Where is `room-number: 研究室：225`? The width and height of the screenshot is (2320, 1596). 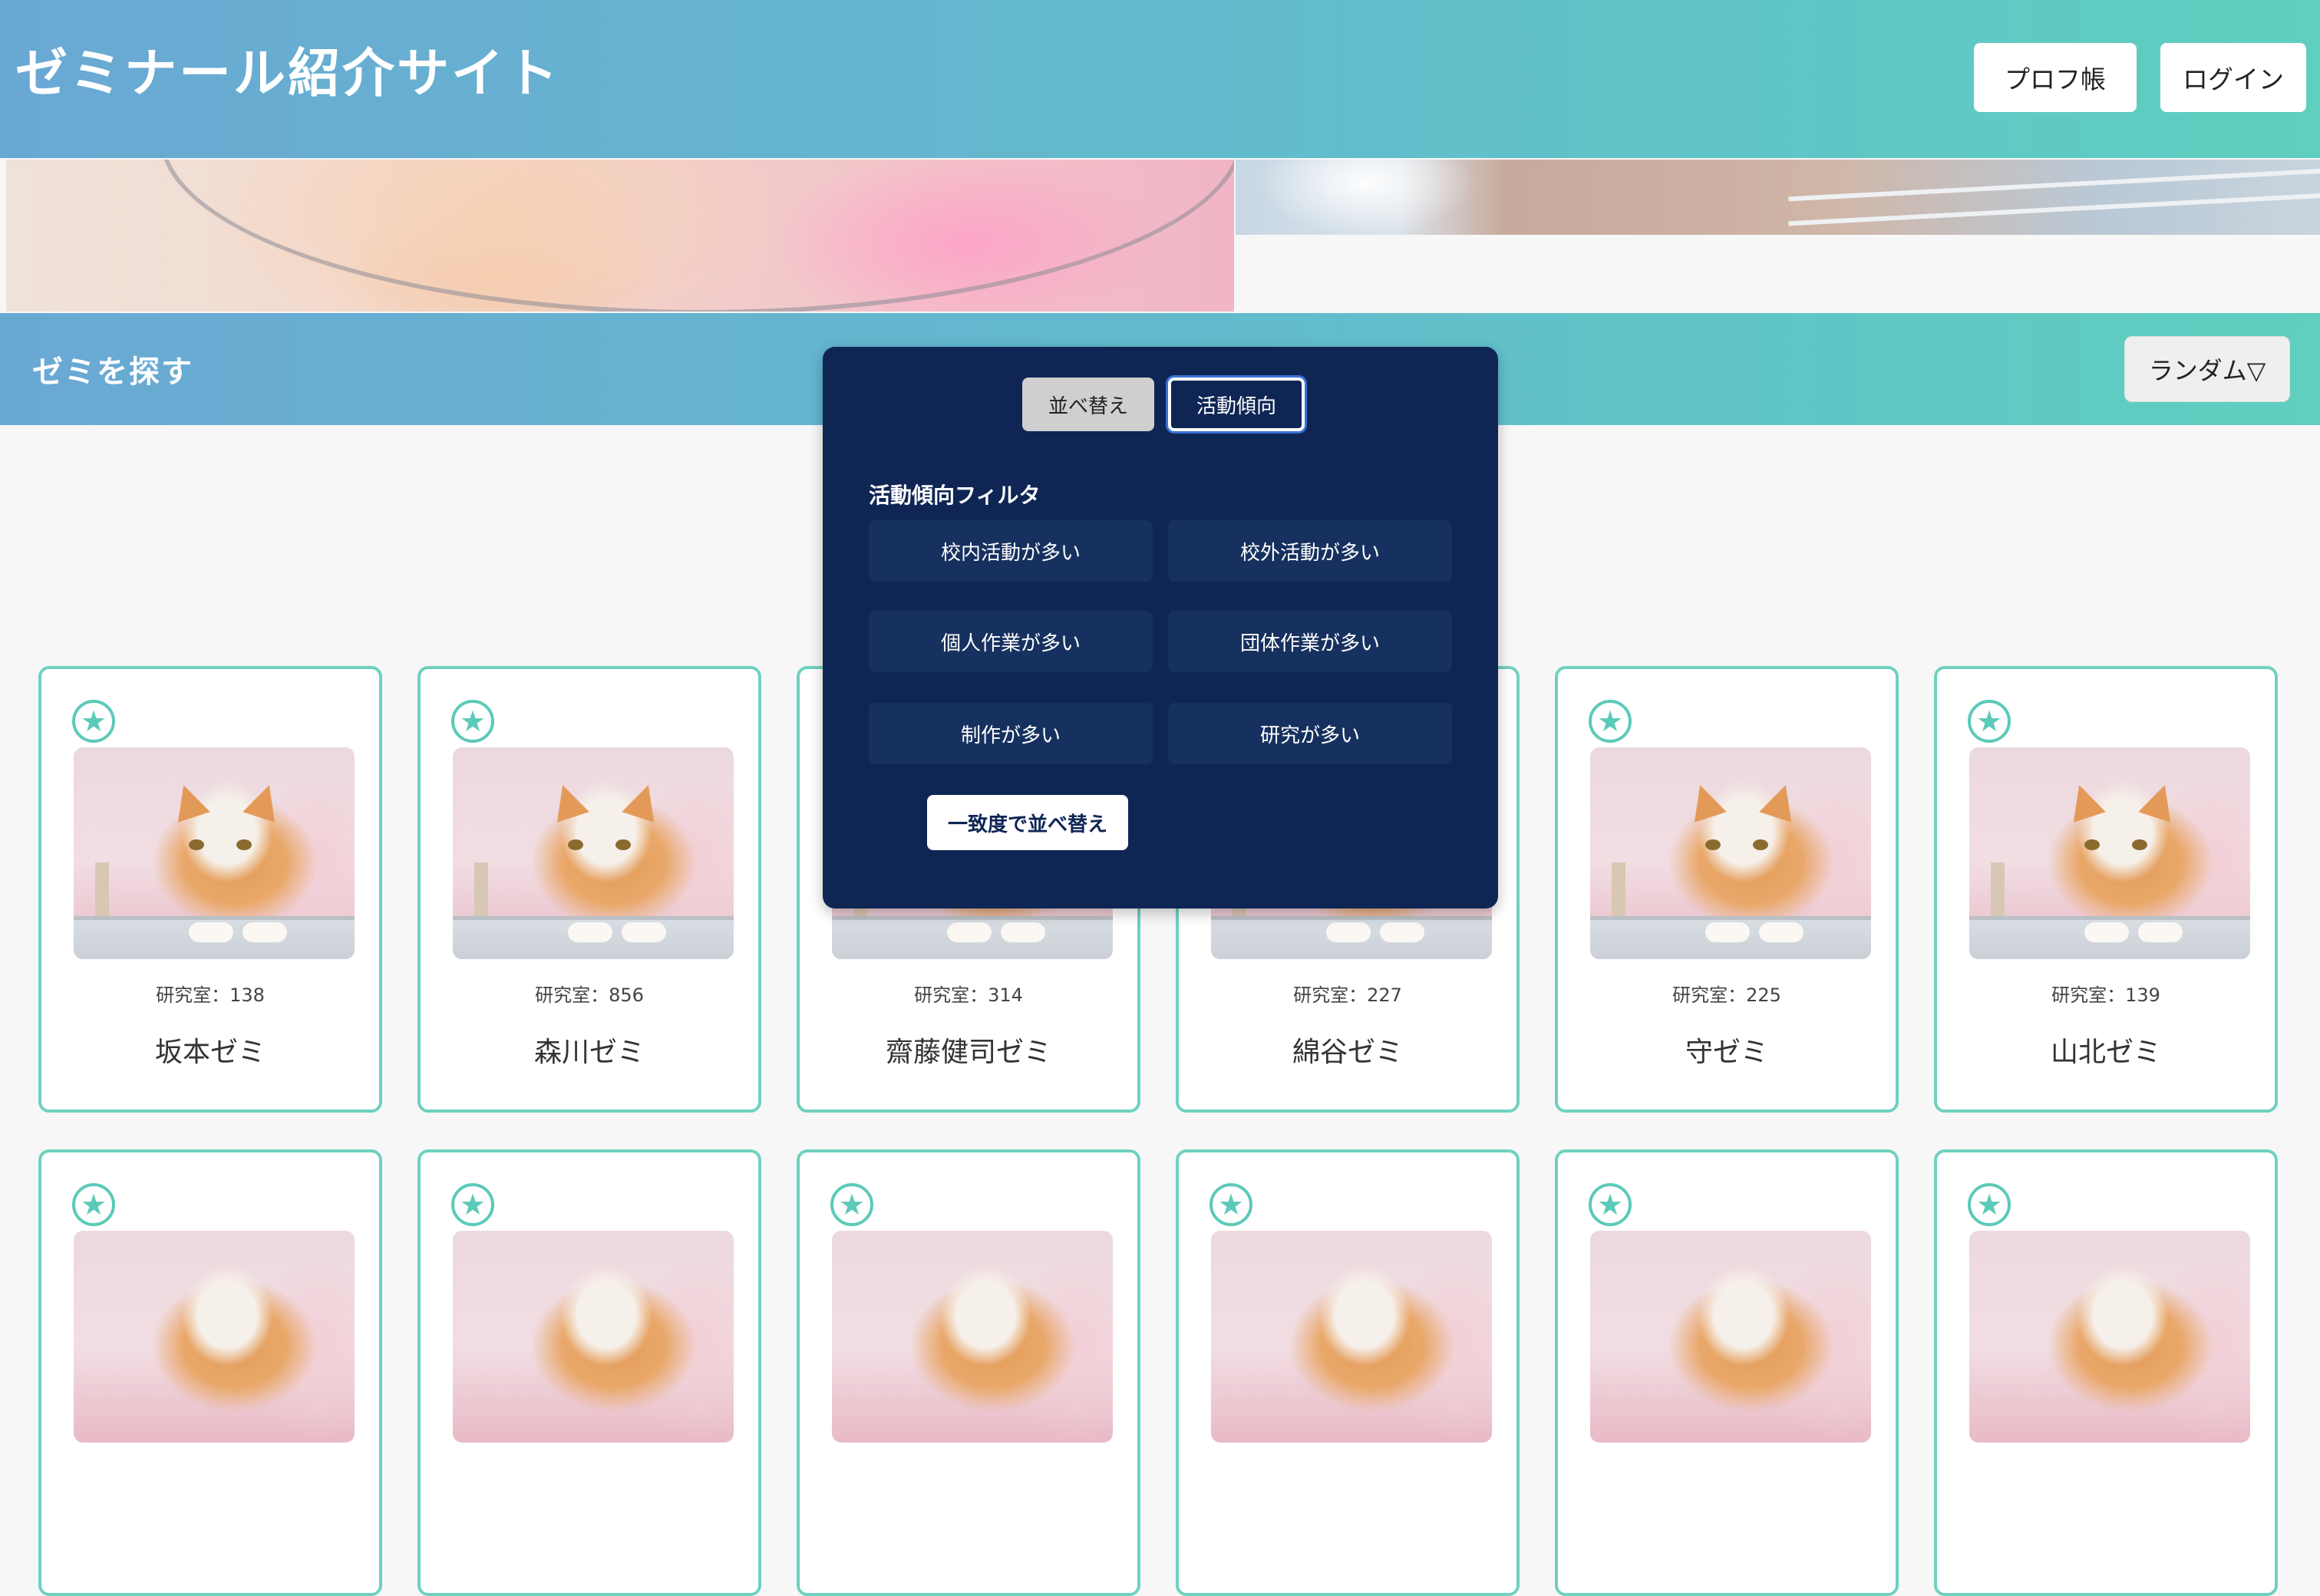
room-number: 研究室：225 is located at coordinates (1726, 995).